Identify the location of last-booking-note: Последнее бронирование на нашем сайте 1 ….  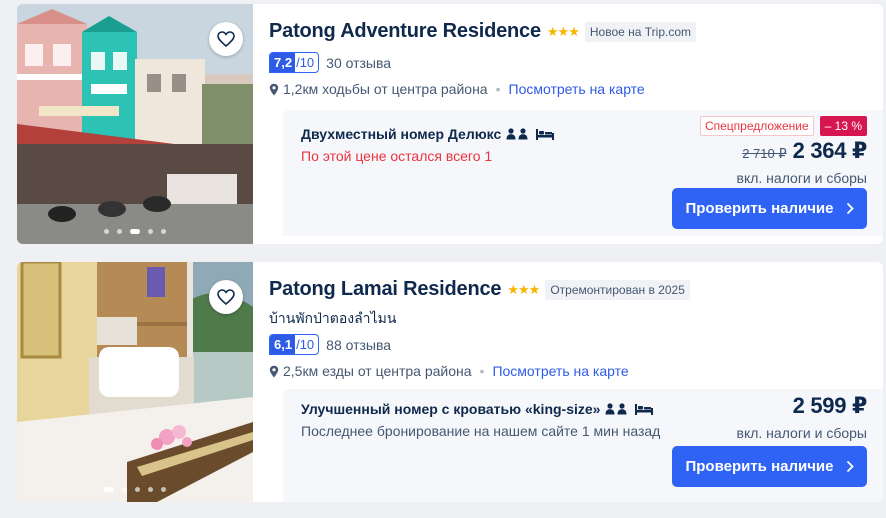
(481, 431).